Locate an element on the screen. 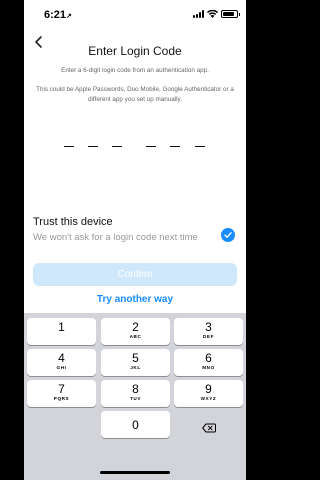 The width and height of the screenshot is (320, 480). key-4: 4 GHI is located at coordinates (61, 362).